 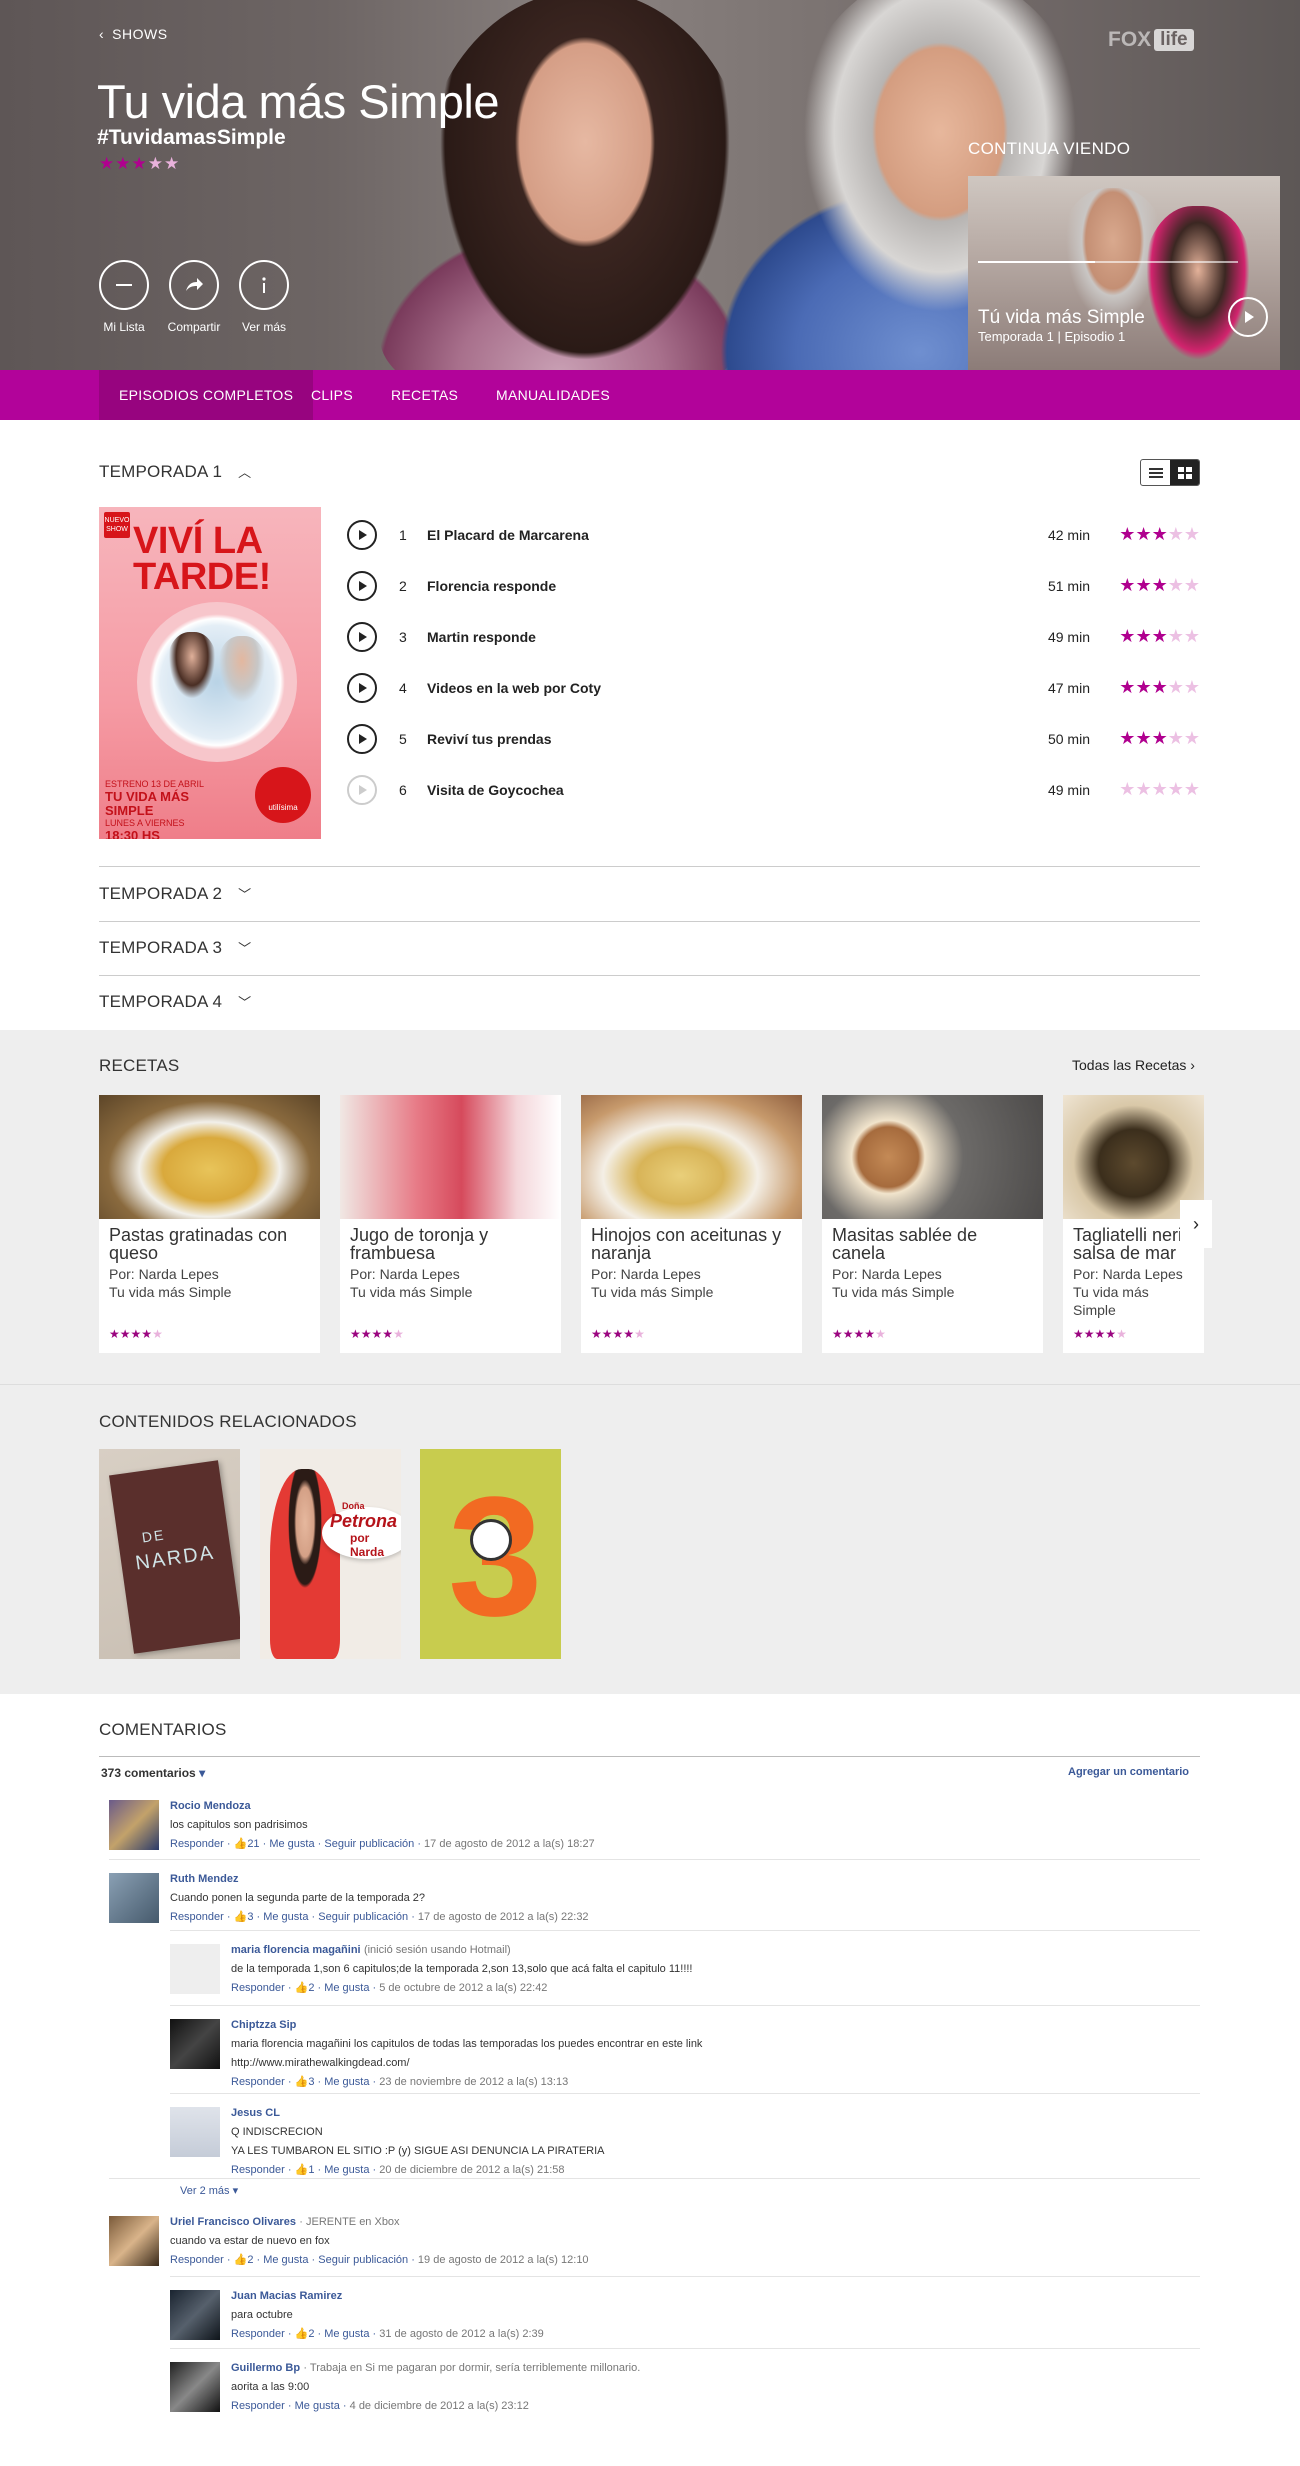 I want to click on list-view-icon, so click(x=1155, y=472).